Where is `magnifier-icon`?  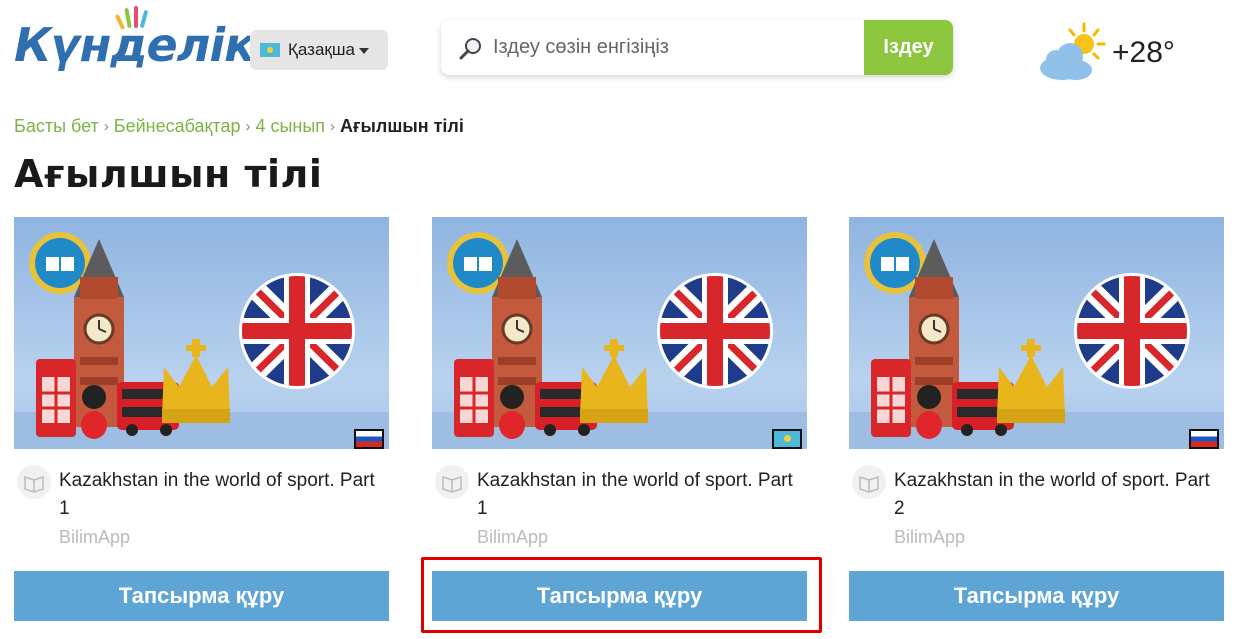 magnifier-icon is located at coordinates (470, 49).